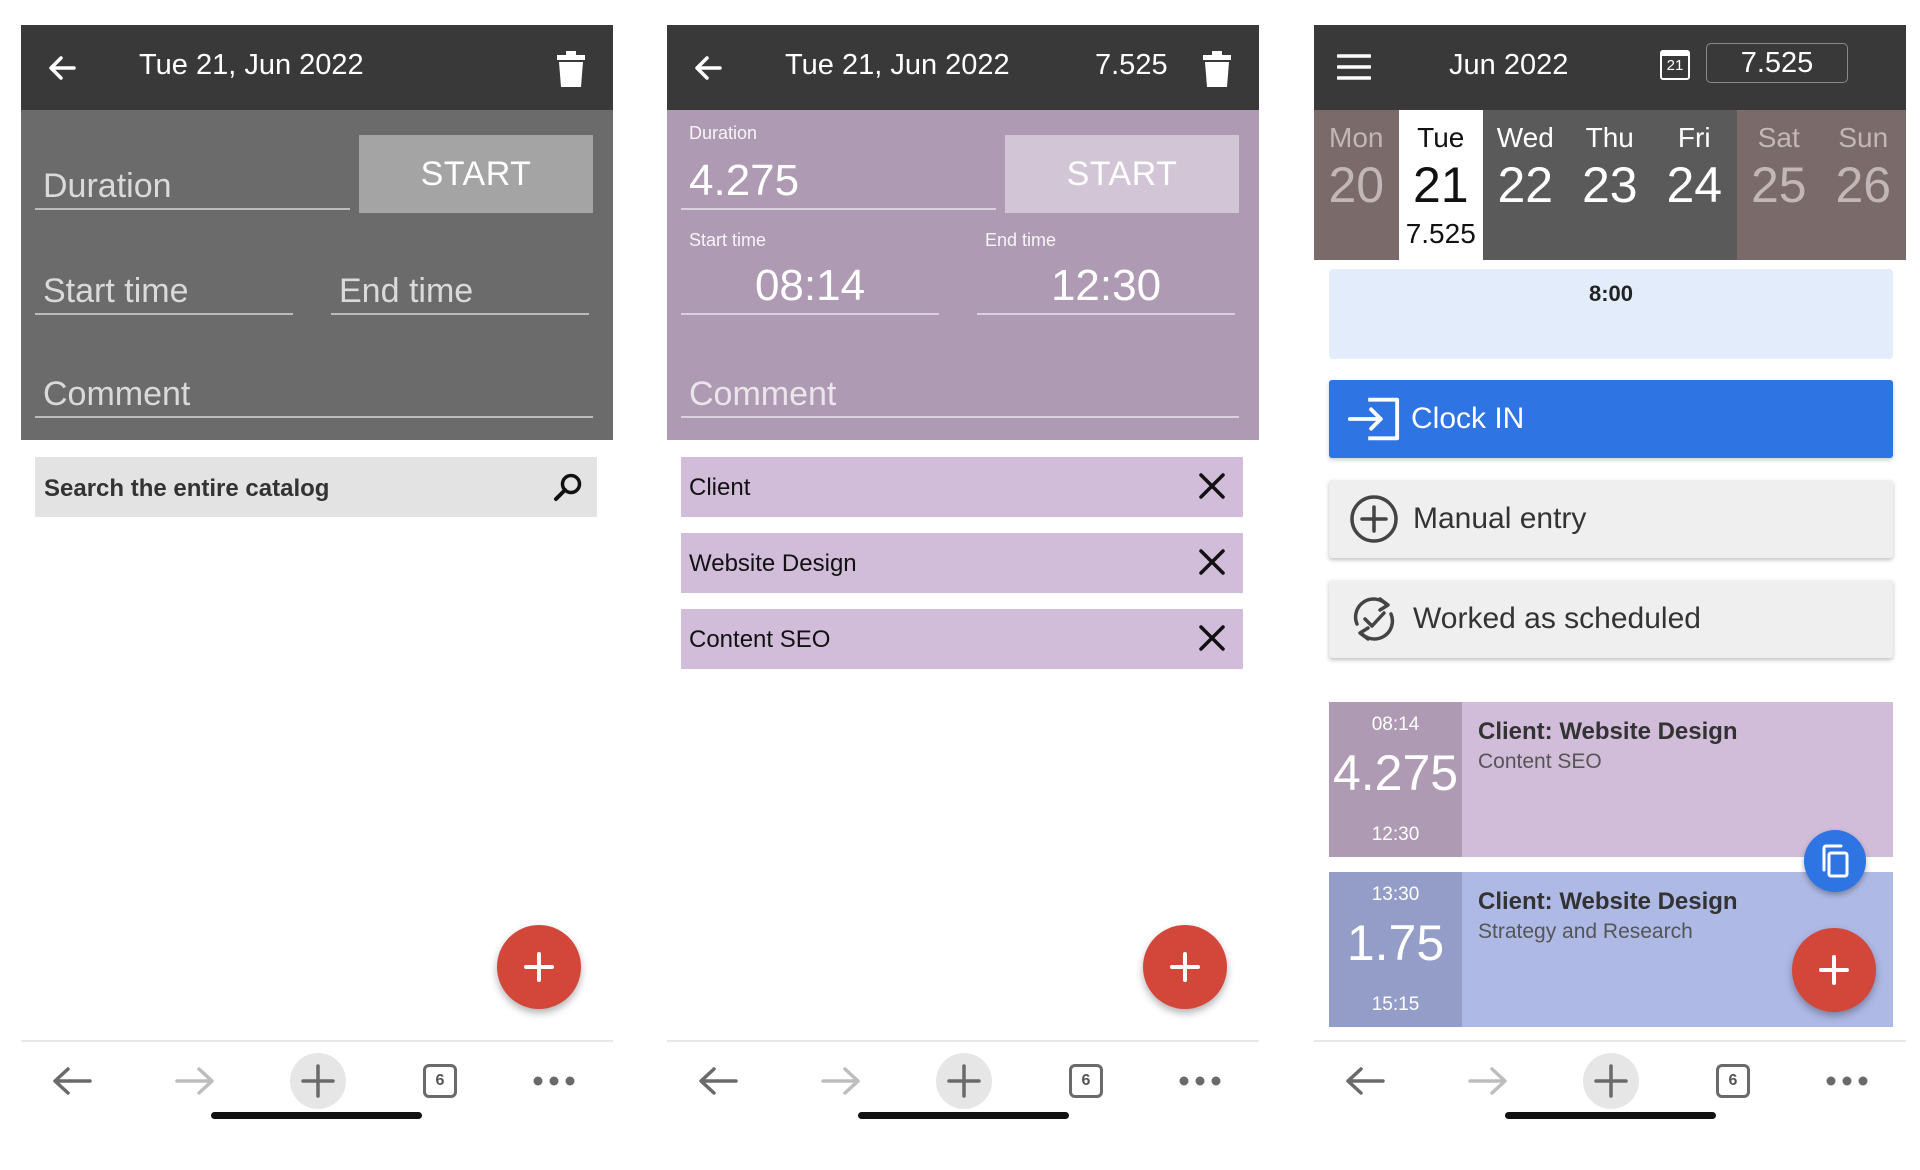 This screenshot has height=1170, width=1920. What do you see at coordinates (192, 180) in the screenshot?
I see `duration-field: Duration` at bounding box center [192, 180].